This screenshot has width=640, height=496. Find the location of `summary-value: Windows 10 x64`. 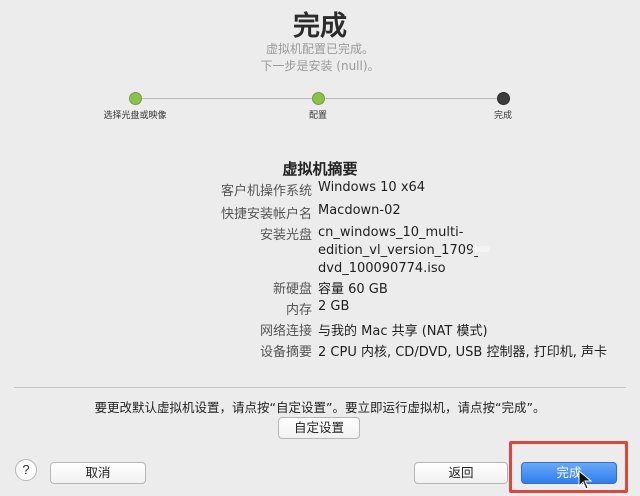

summary-value: Windows 10 x64 is located at coordinates (372, 187).